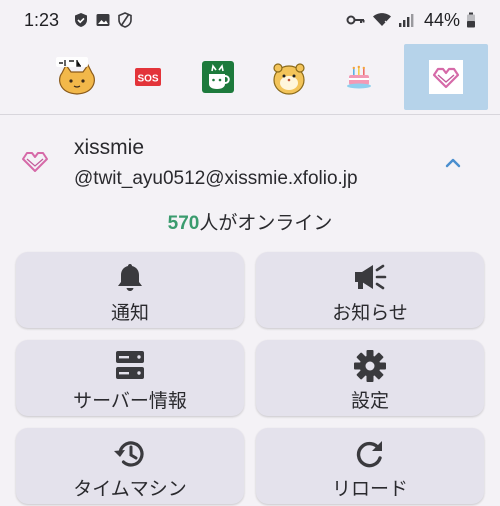 The image size is (500, 506). What do you see at coordinates (382, 20) in the screenshot?
I see `wifi-icon` at bounding box center [382, 20].